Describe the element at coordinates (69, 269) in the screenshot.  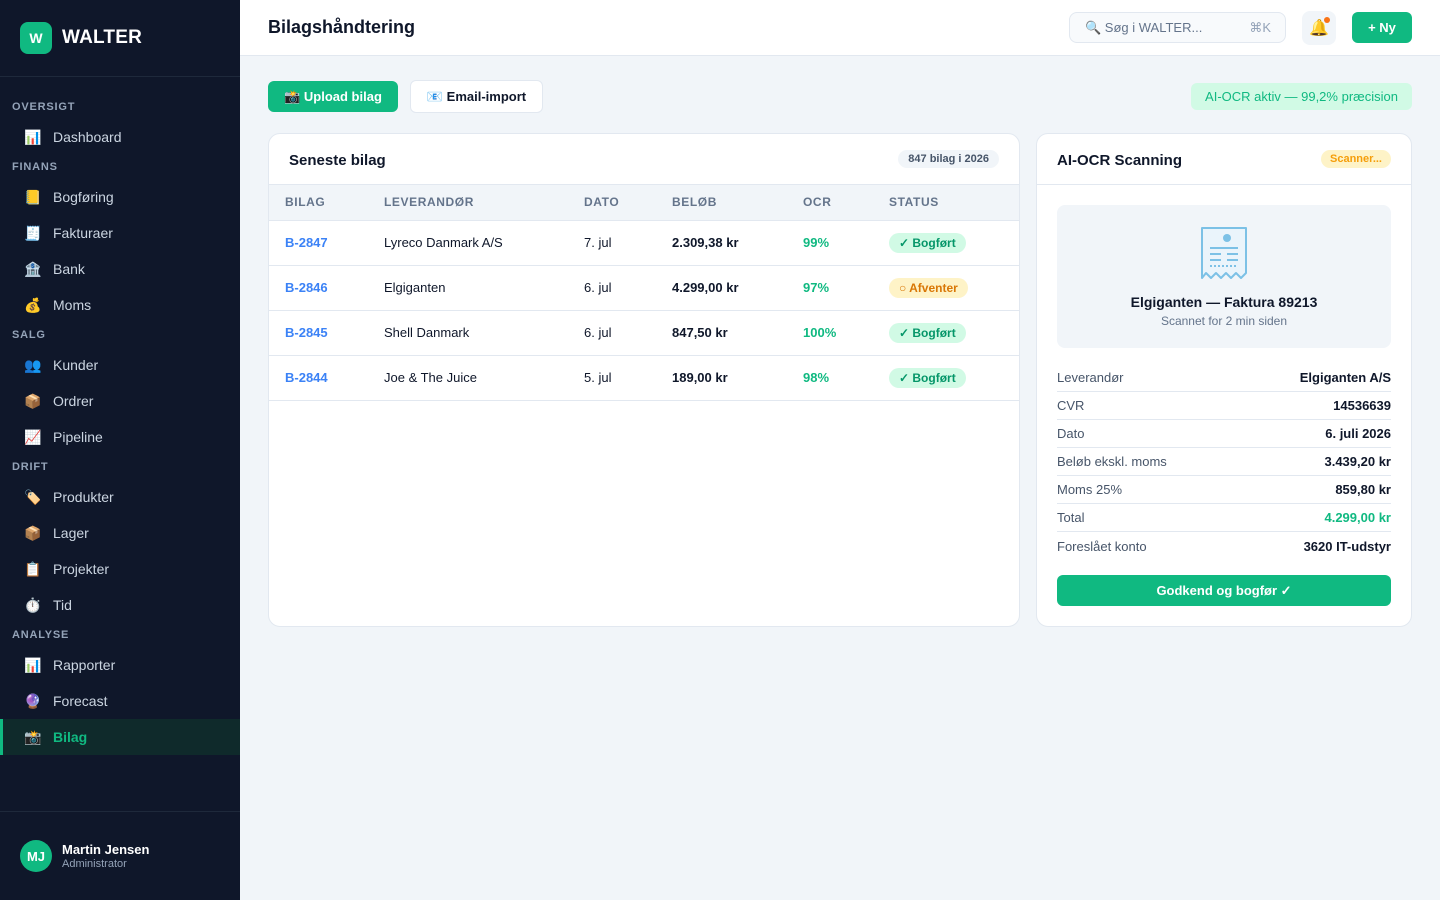
I see `sidebar-item-label: Bank` at that location.